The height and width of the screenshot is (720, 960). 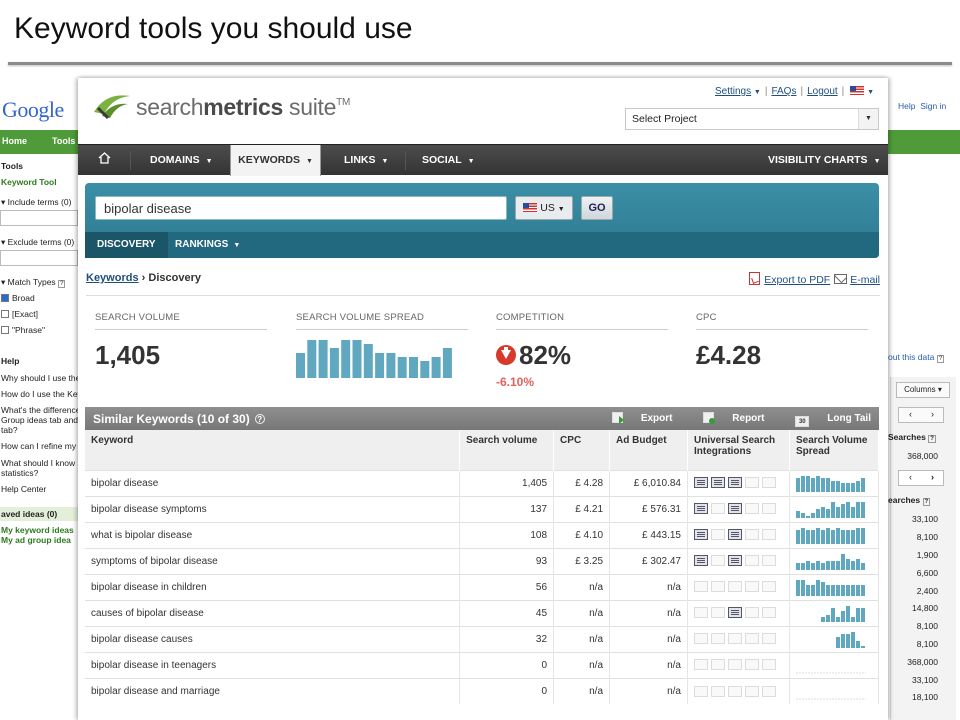 What do you see at coordinates (648, 450) in the screenshot?
I see `column-header-ad-budget: Ad Budget` at bounding box center [648, 450].